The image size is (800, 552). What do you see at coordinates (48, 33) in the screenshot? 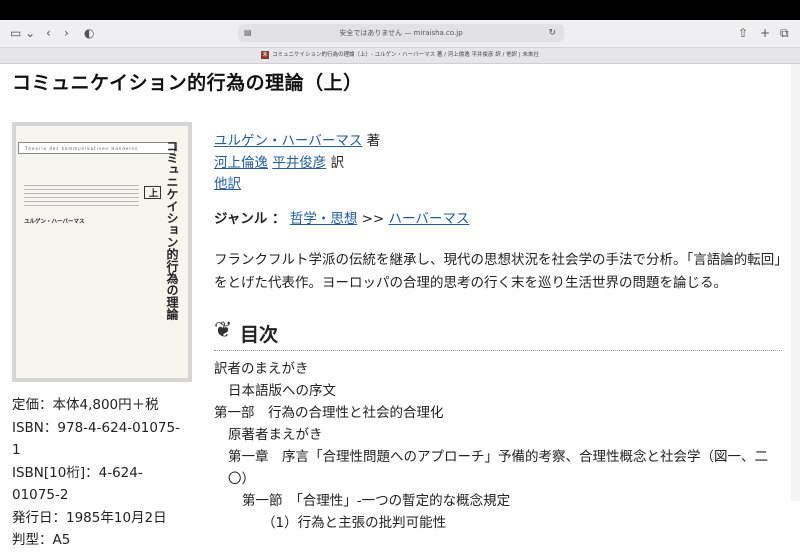
I see `back-icon: ‹` at bounding box center [48, 33].